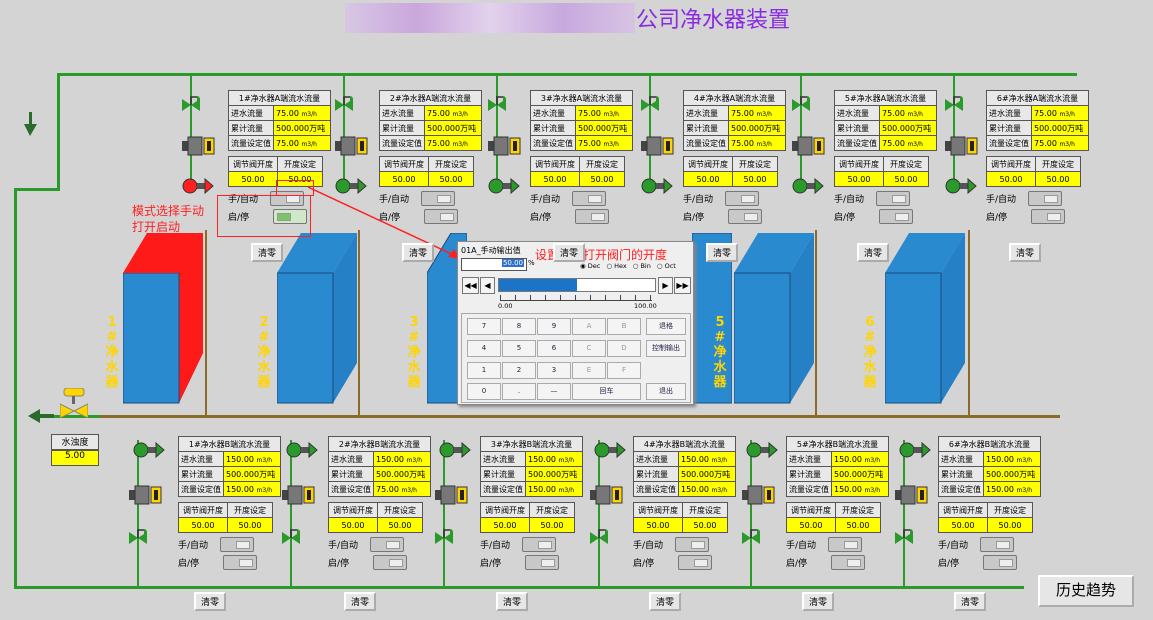  I want to click on key-6: 6, so click(554, 348).